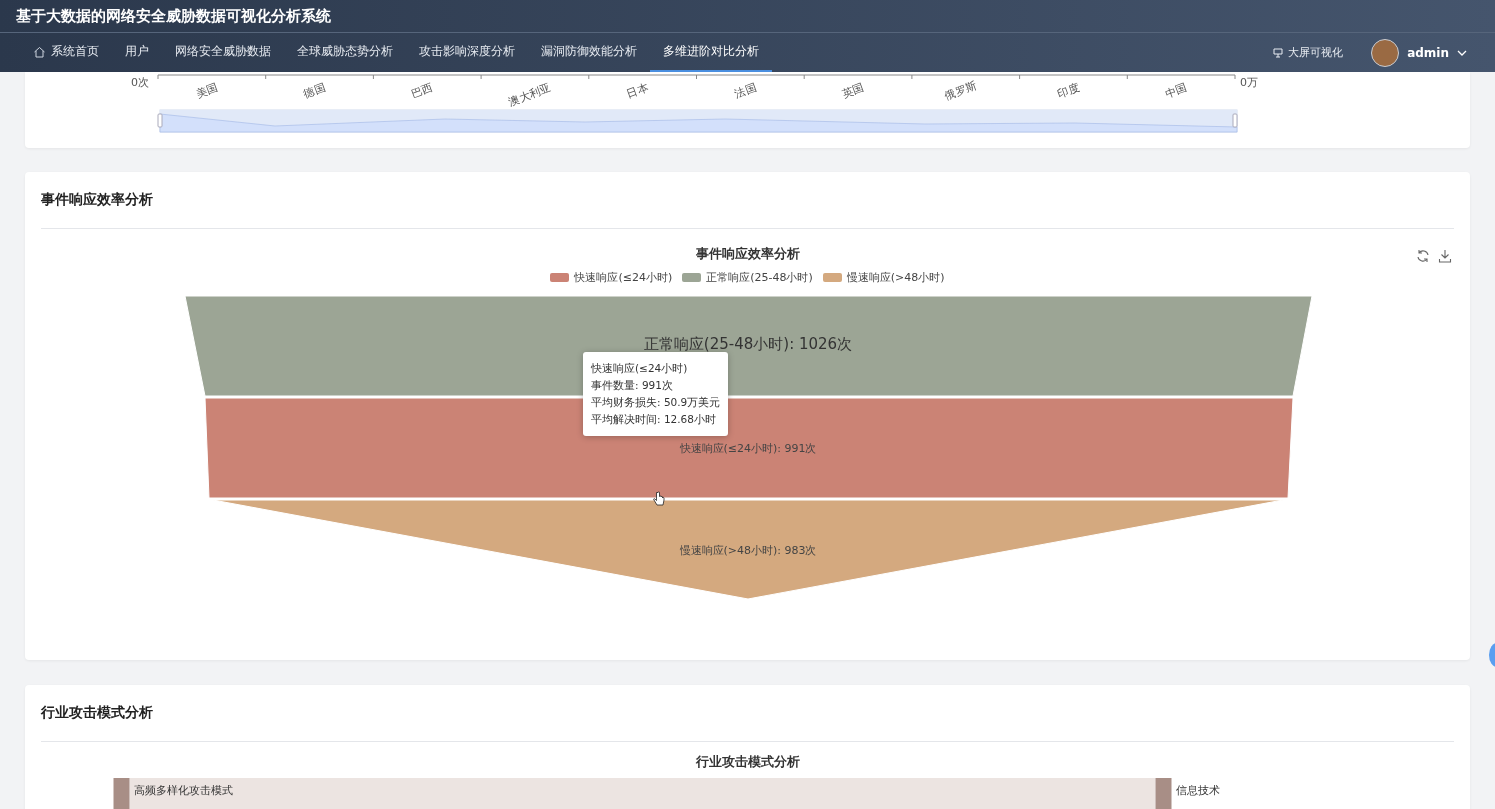 Image resolution: width=1495 pixels, height=809 pixels. Describe the element at coordinates (659, 499) in the screenshot. I see `hand-cursor-icon` at that location.